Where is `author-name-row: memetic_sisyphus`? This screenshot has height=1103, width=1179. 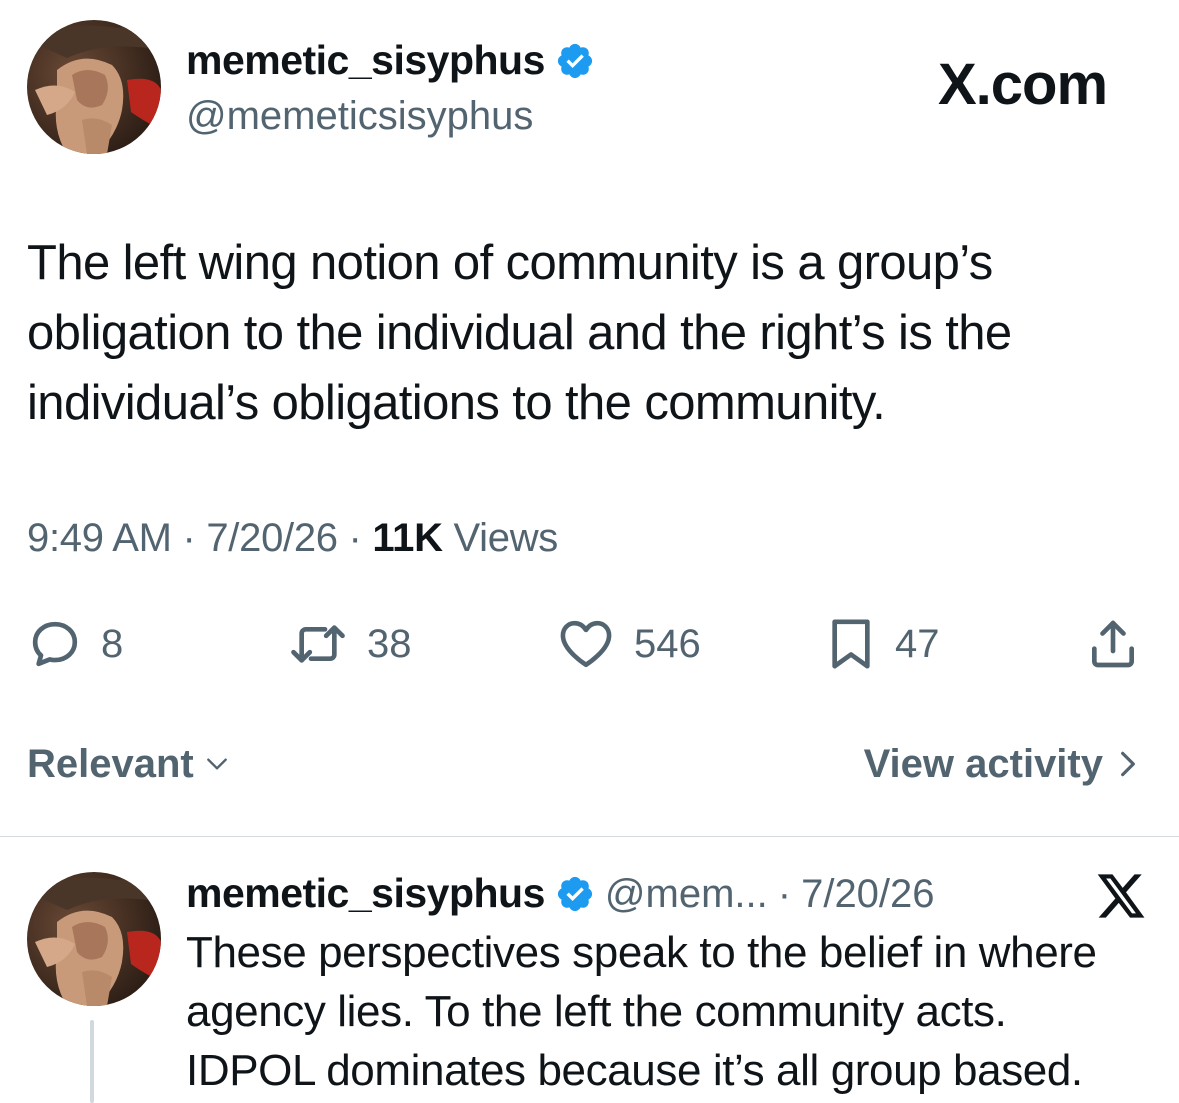 author-name-row: memetic_sisyphus is located at coordinates (390, 60).